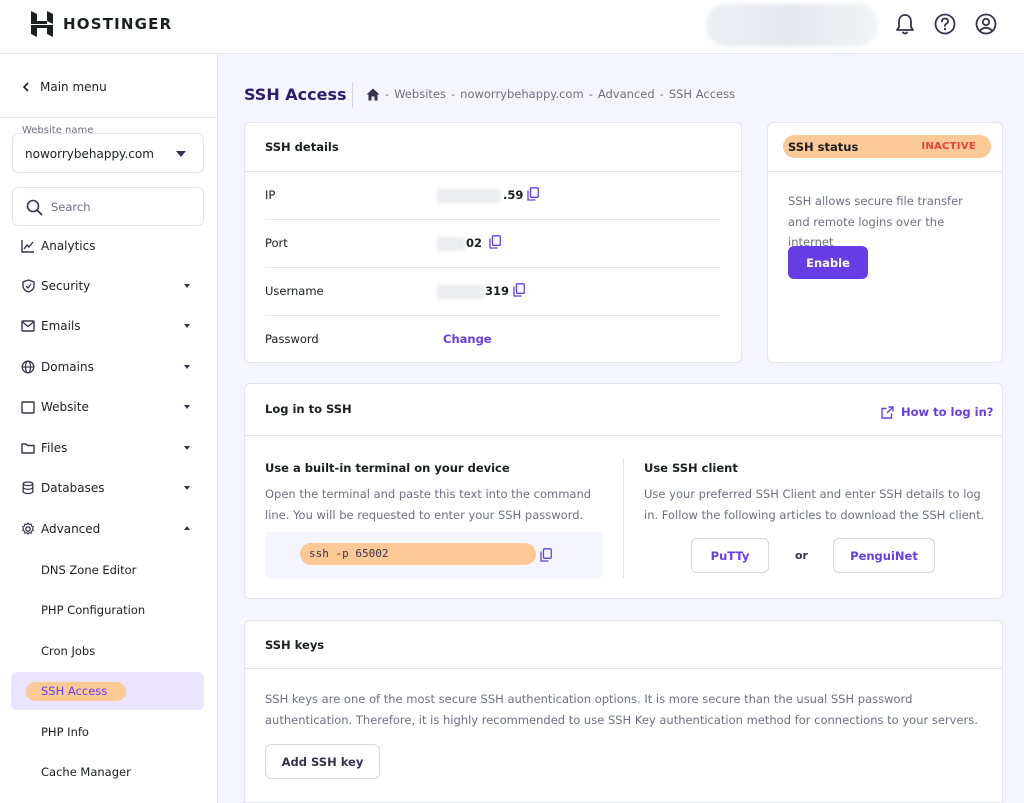 This screenshot has height=803, width=1024. I want to click on sidebar-subitem-cron-jobs: Cron Jobs, so click(107, 651).